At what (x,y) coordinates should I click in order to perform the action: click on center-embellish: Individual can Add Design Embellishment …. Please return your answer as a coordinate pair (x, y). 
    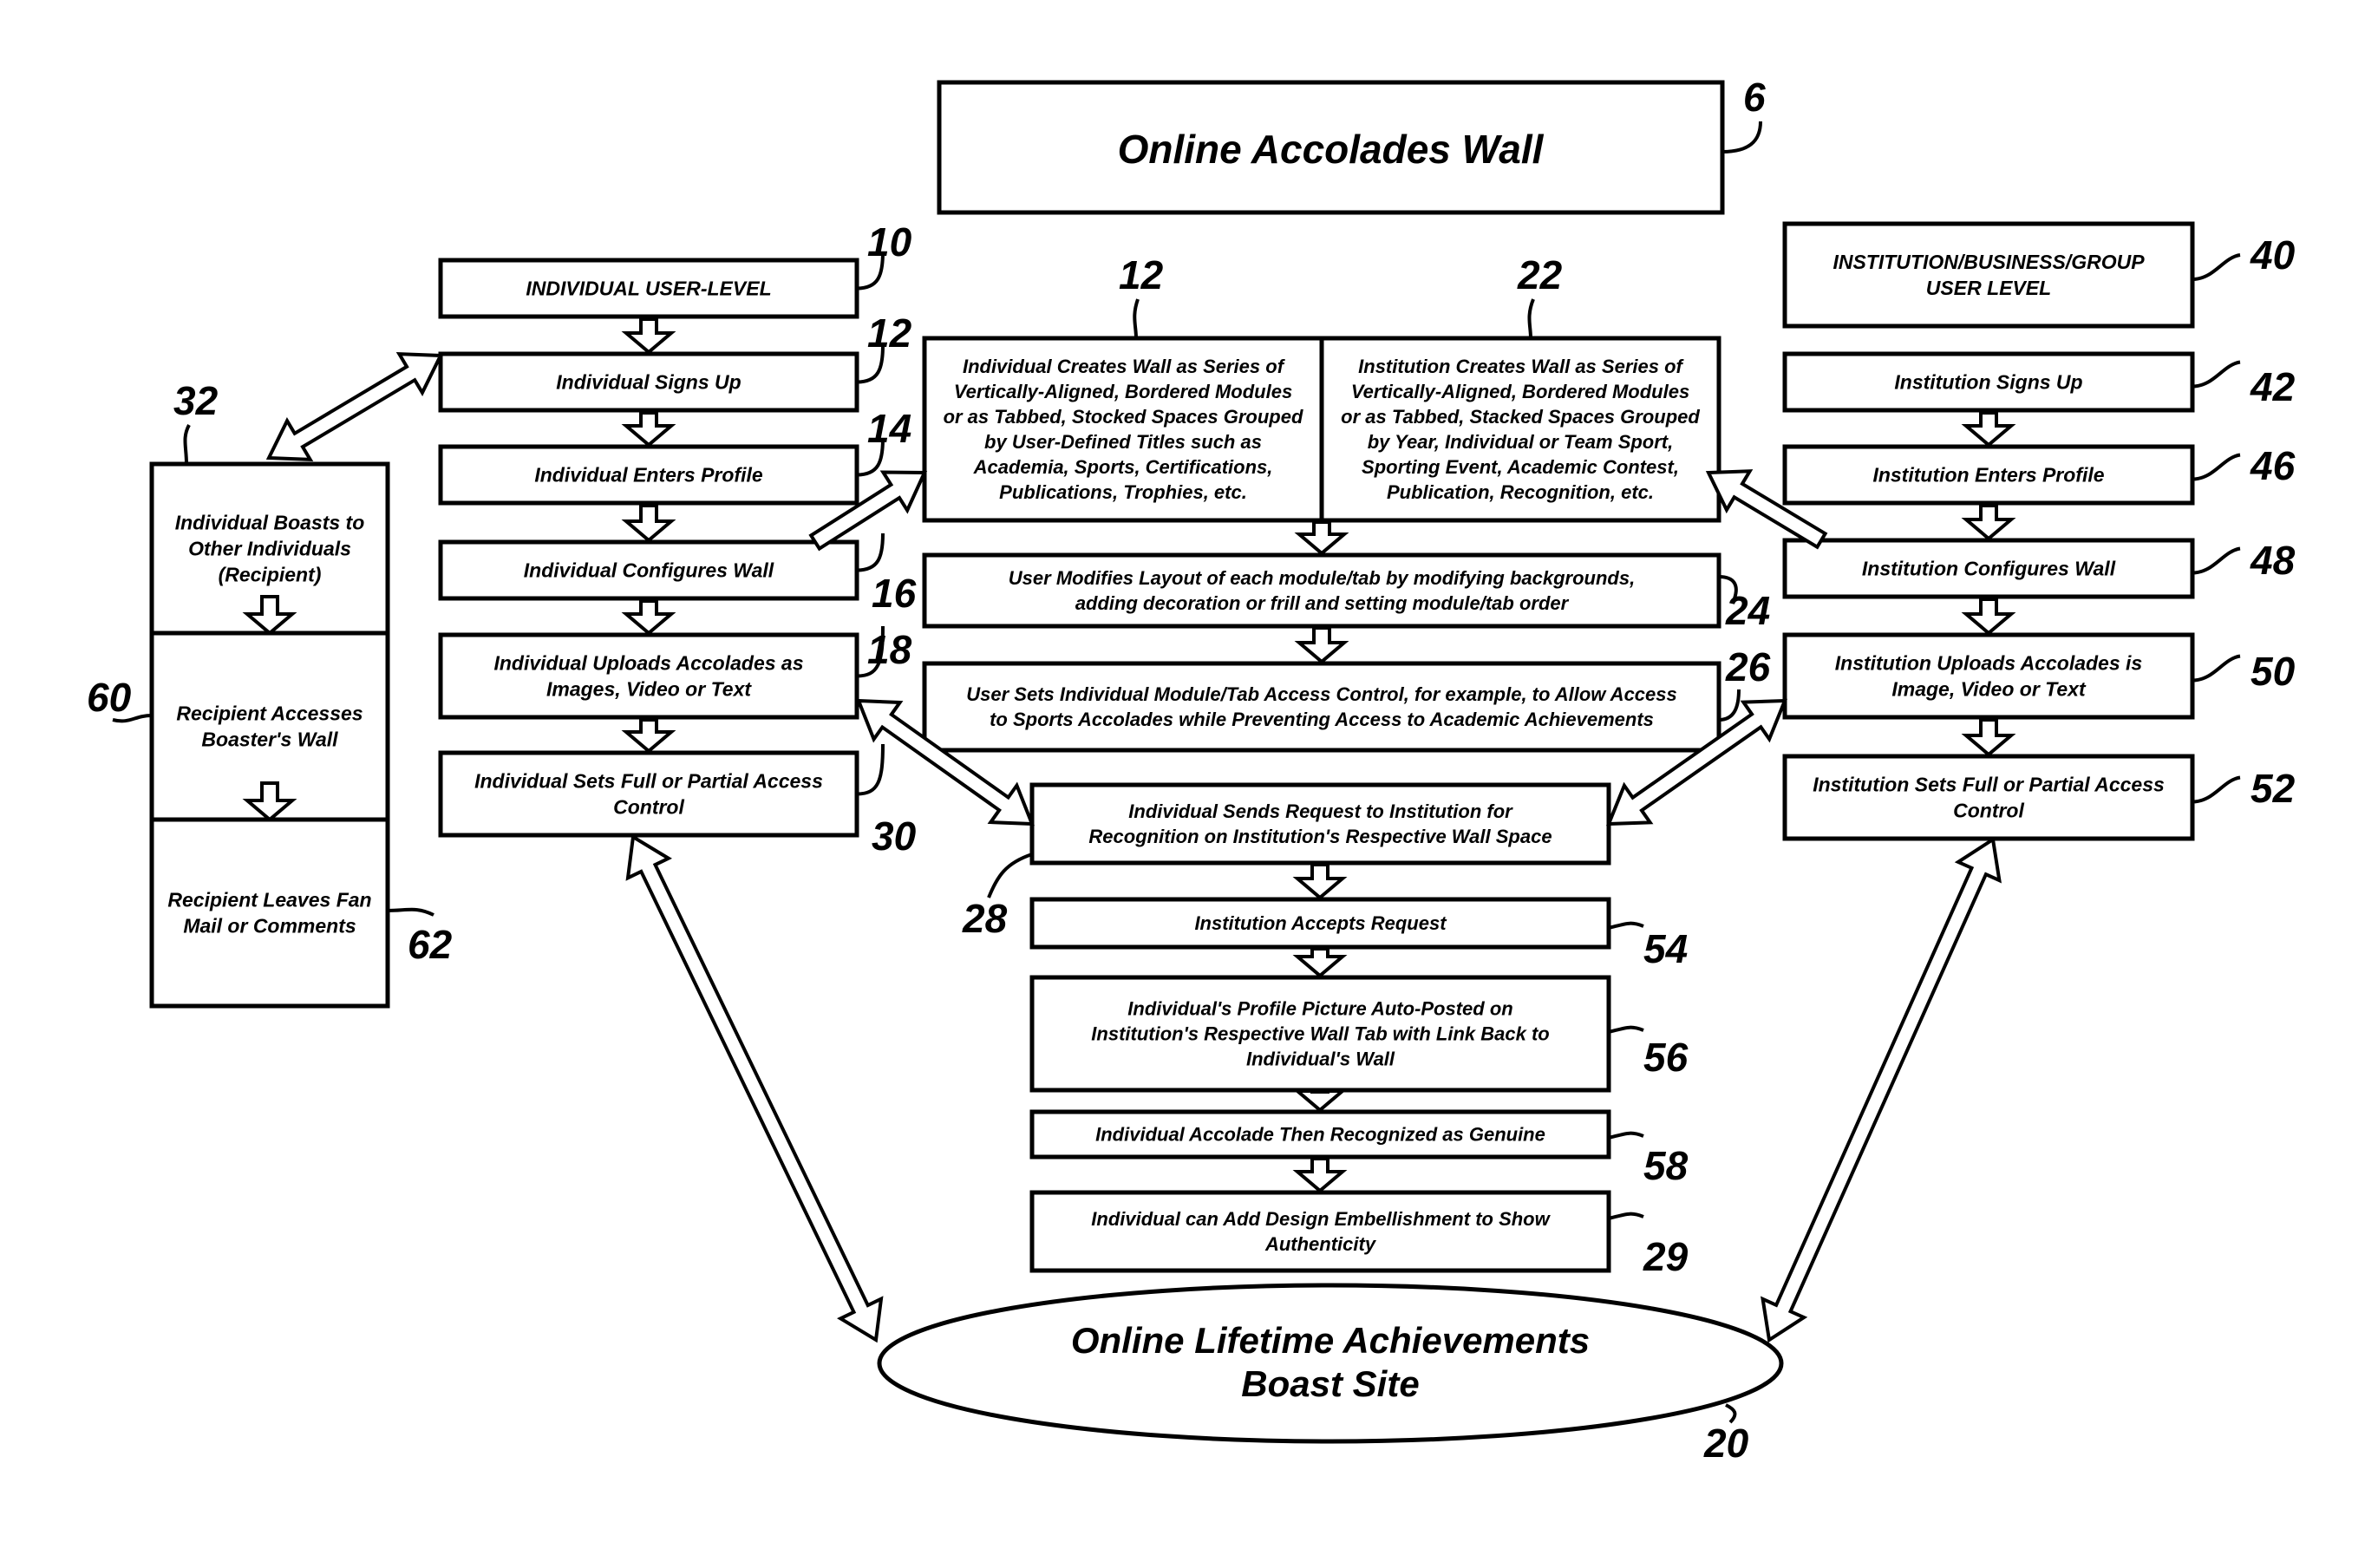
    Looking at the image, I should click on (1320, 1232).